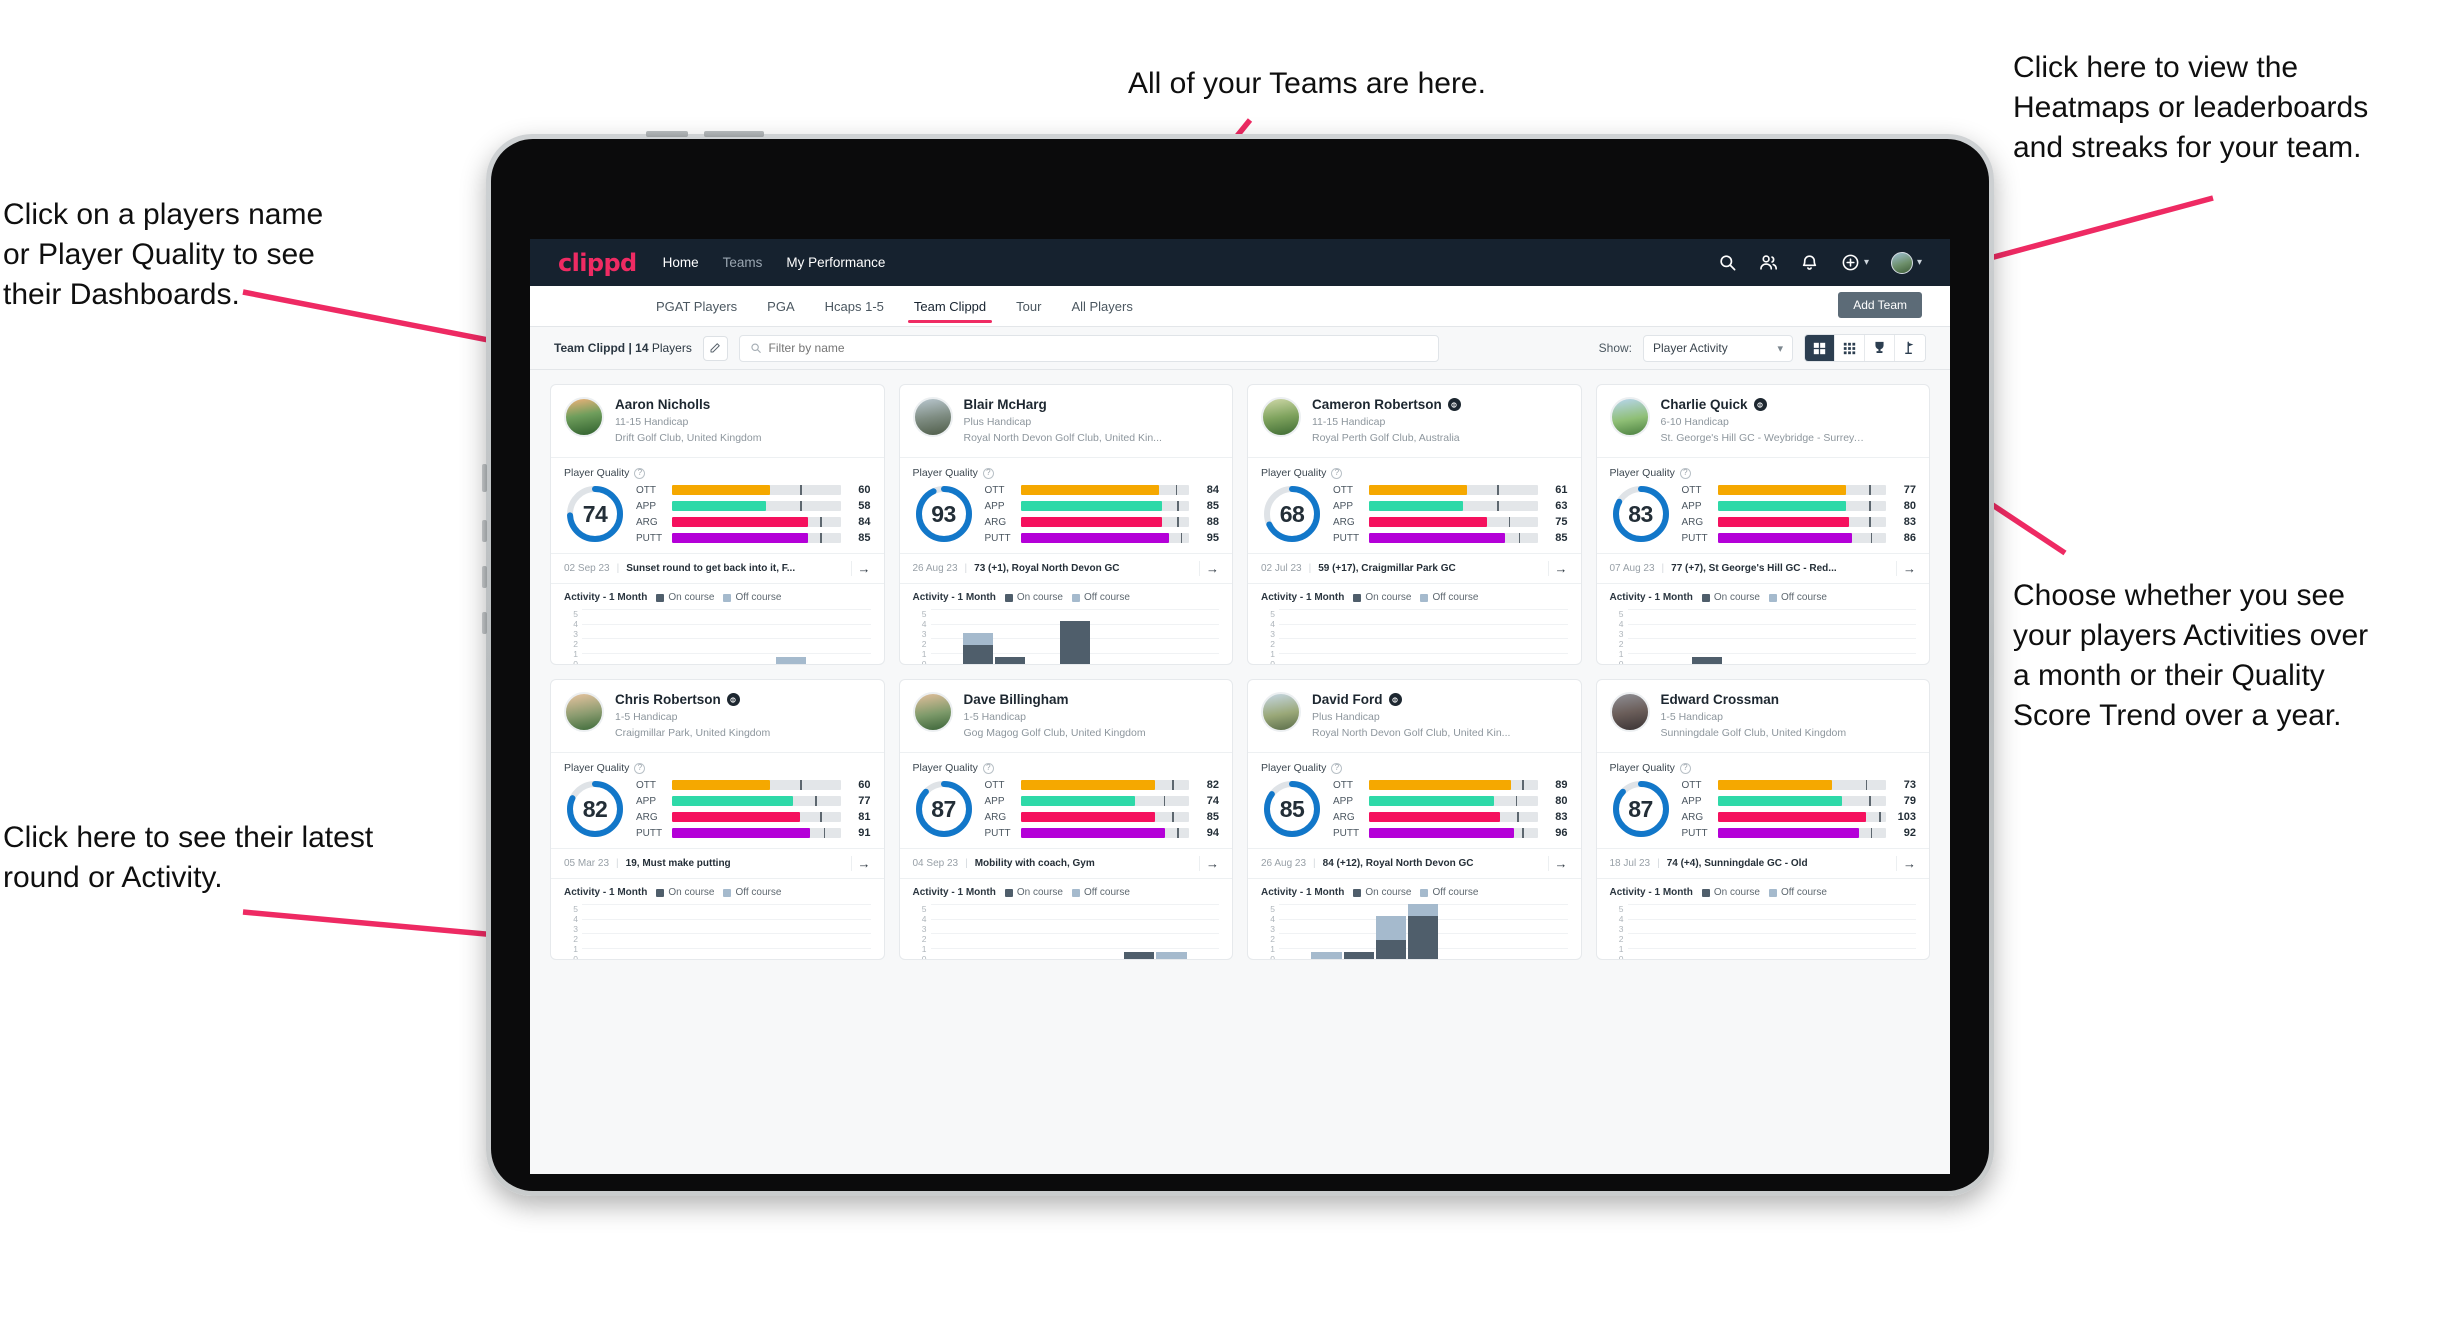  I want to click on metric-row: ARG 84, so click(753, 522).